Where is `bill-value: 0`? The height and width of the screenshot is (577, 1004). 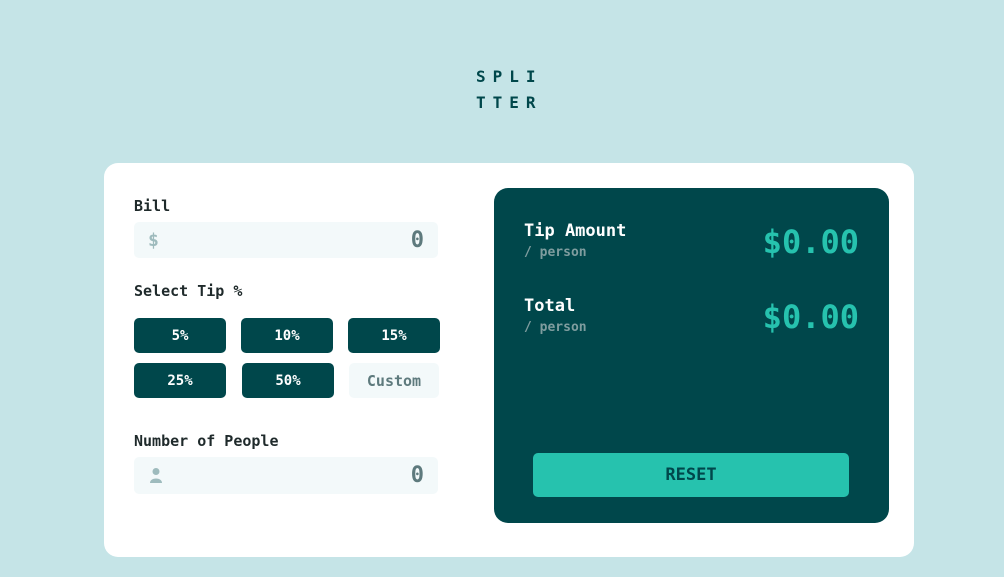
bill-value: 0 is located at coordinates (417, 240).